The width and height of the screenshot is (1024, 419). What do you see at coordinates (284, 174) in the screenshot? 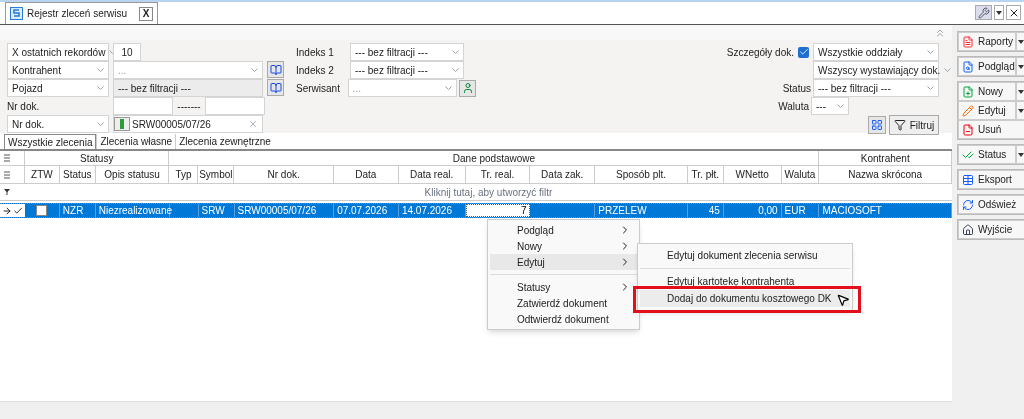
I see `column-header: Nr dok.` at bounding box center [284, 174].